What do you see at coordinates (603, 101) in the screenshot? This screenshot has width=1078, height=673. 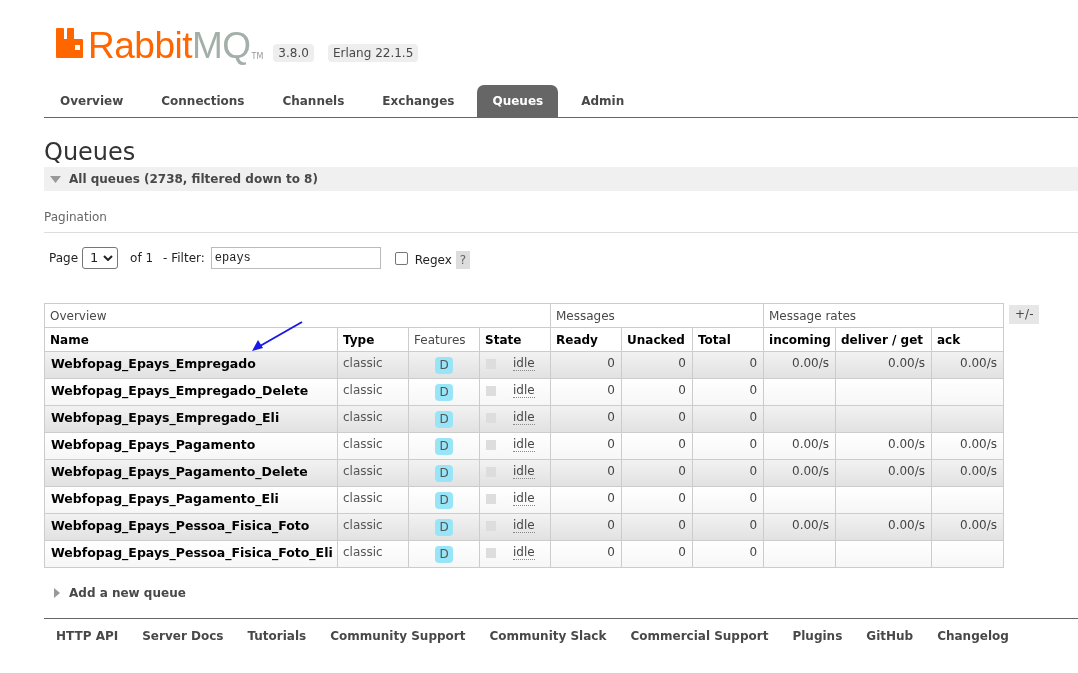 I see `nav-tab: Admin` at bounding box center [603, 101].